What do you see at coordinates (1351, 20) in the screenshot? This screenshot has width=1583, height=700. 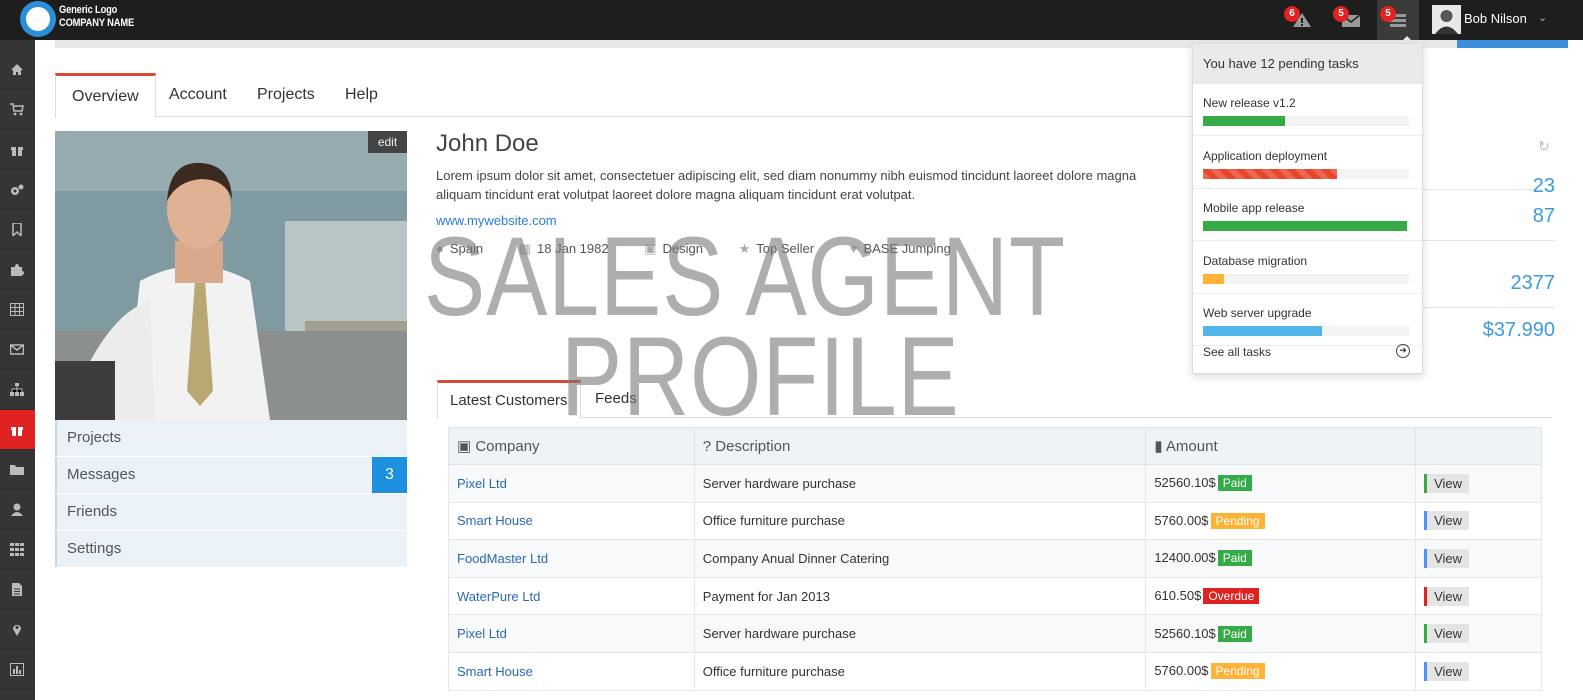 I see `inbox-button: 5` at bounding box center [1351, 20].